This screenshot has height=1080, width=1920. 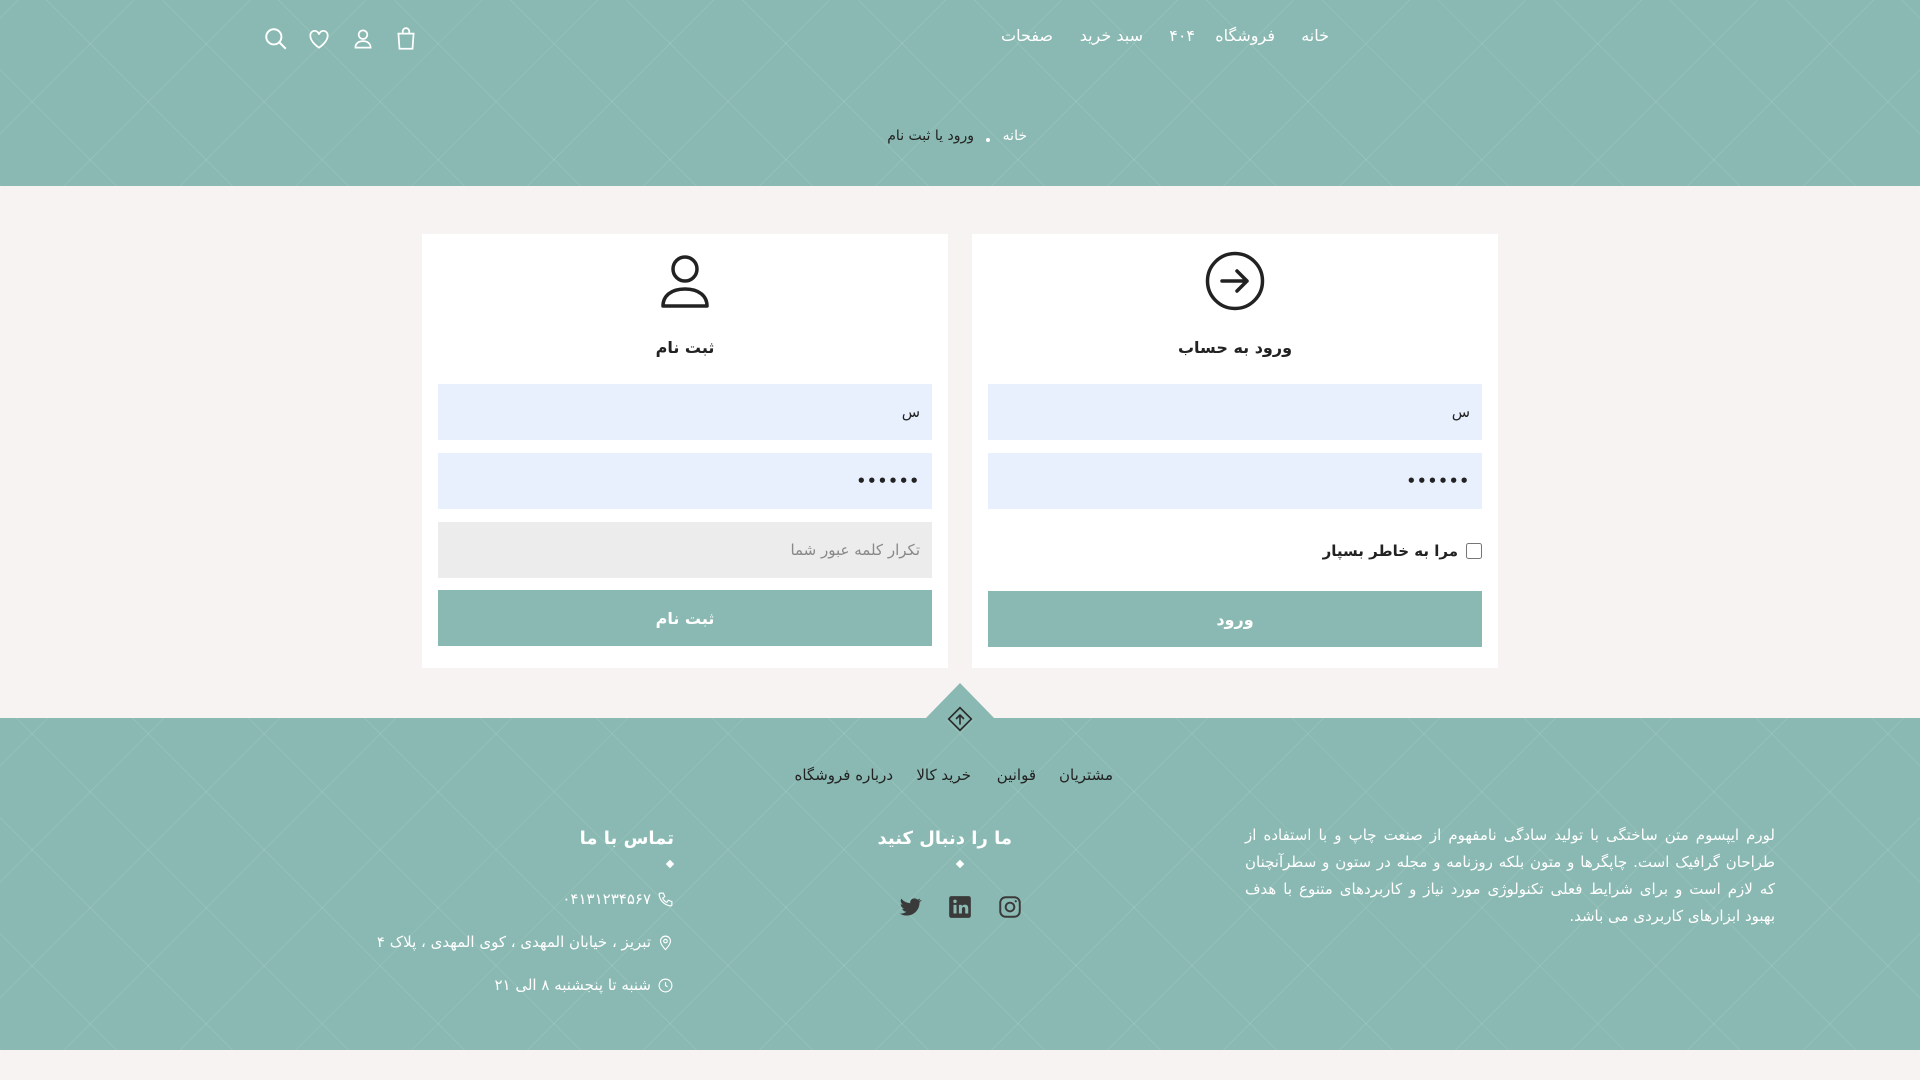 What do you see at coordinates (685, 481) in the screenshot?
I see `register-password-input` at bounding box center [685, 481].